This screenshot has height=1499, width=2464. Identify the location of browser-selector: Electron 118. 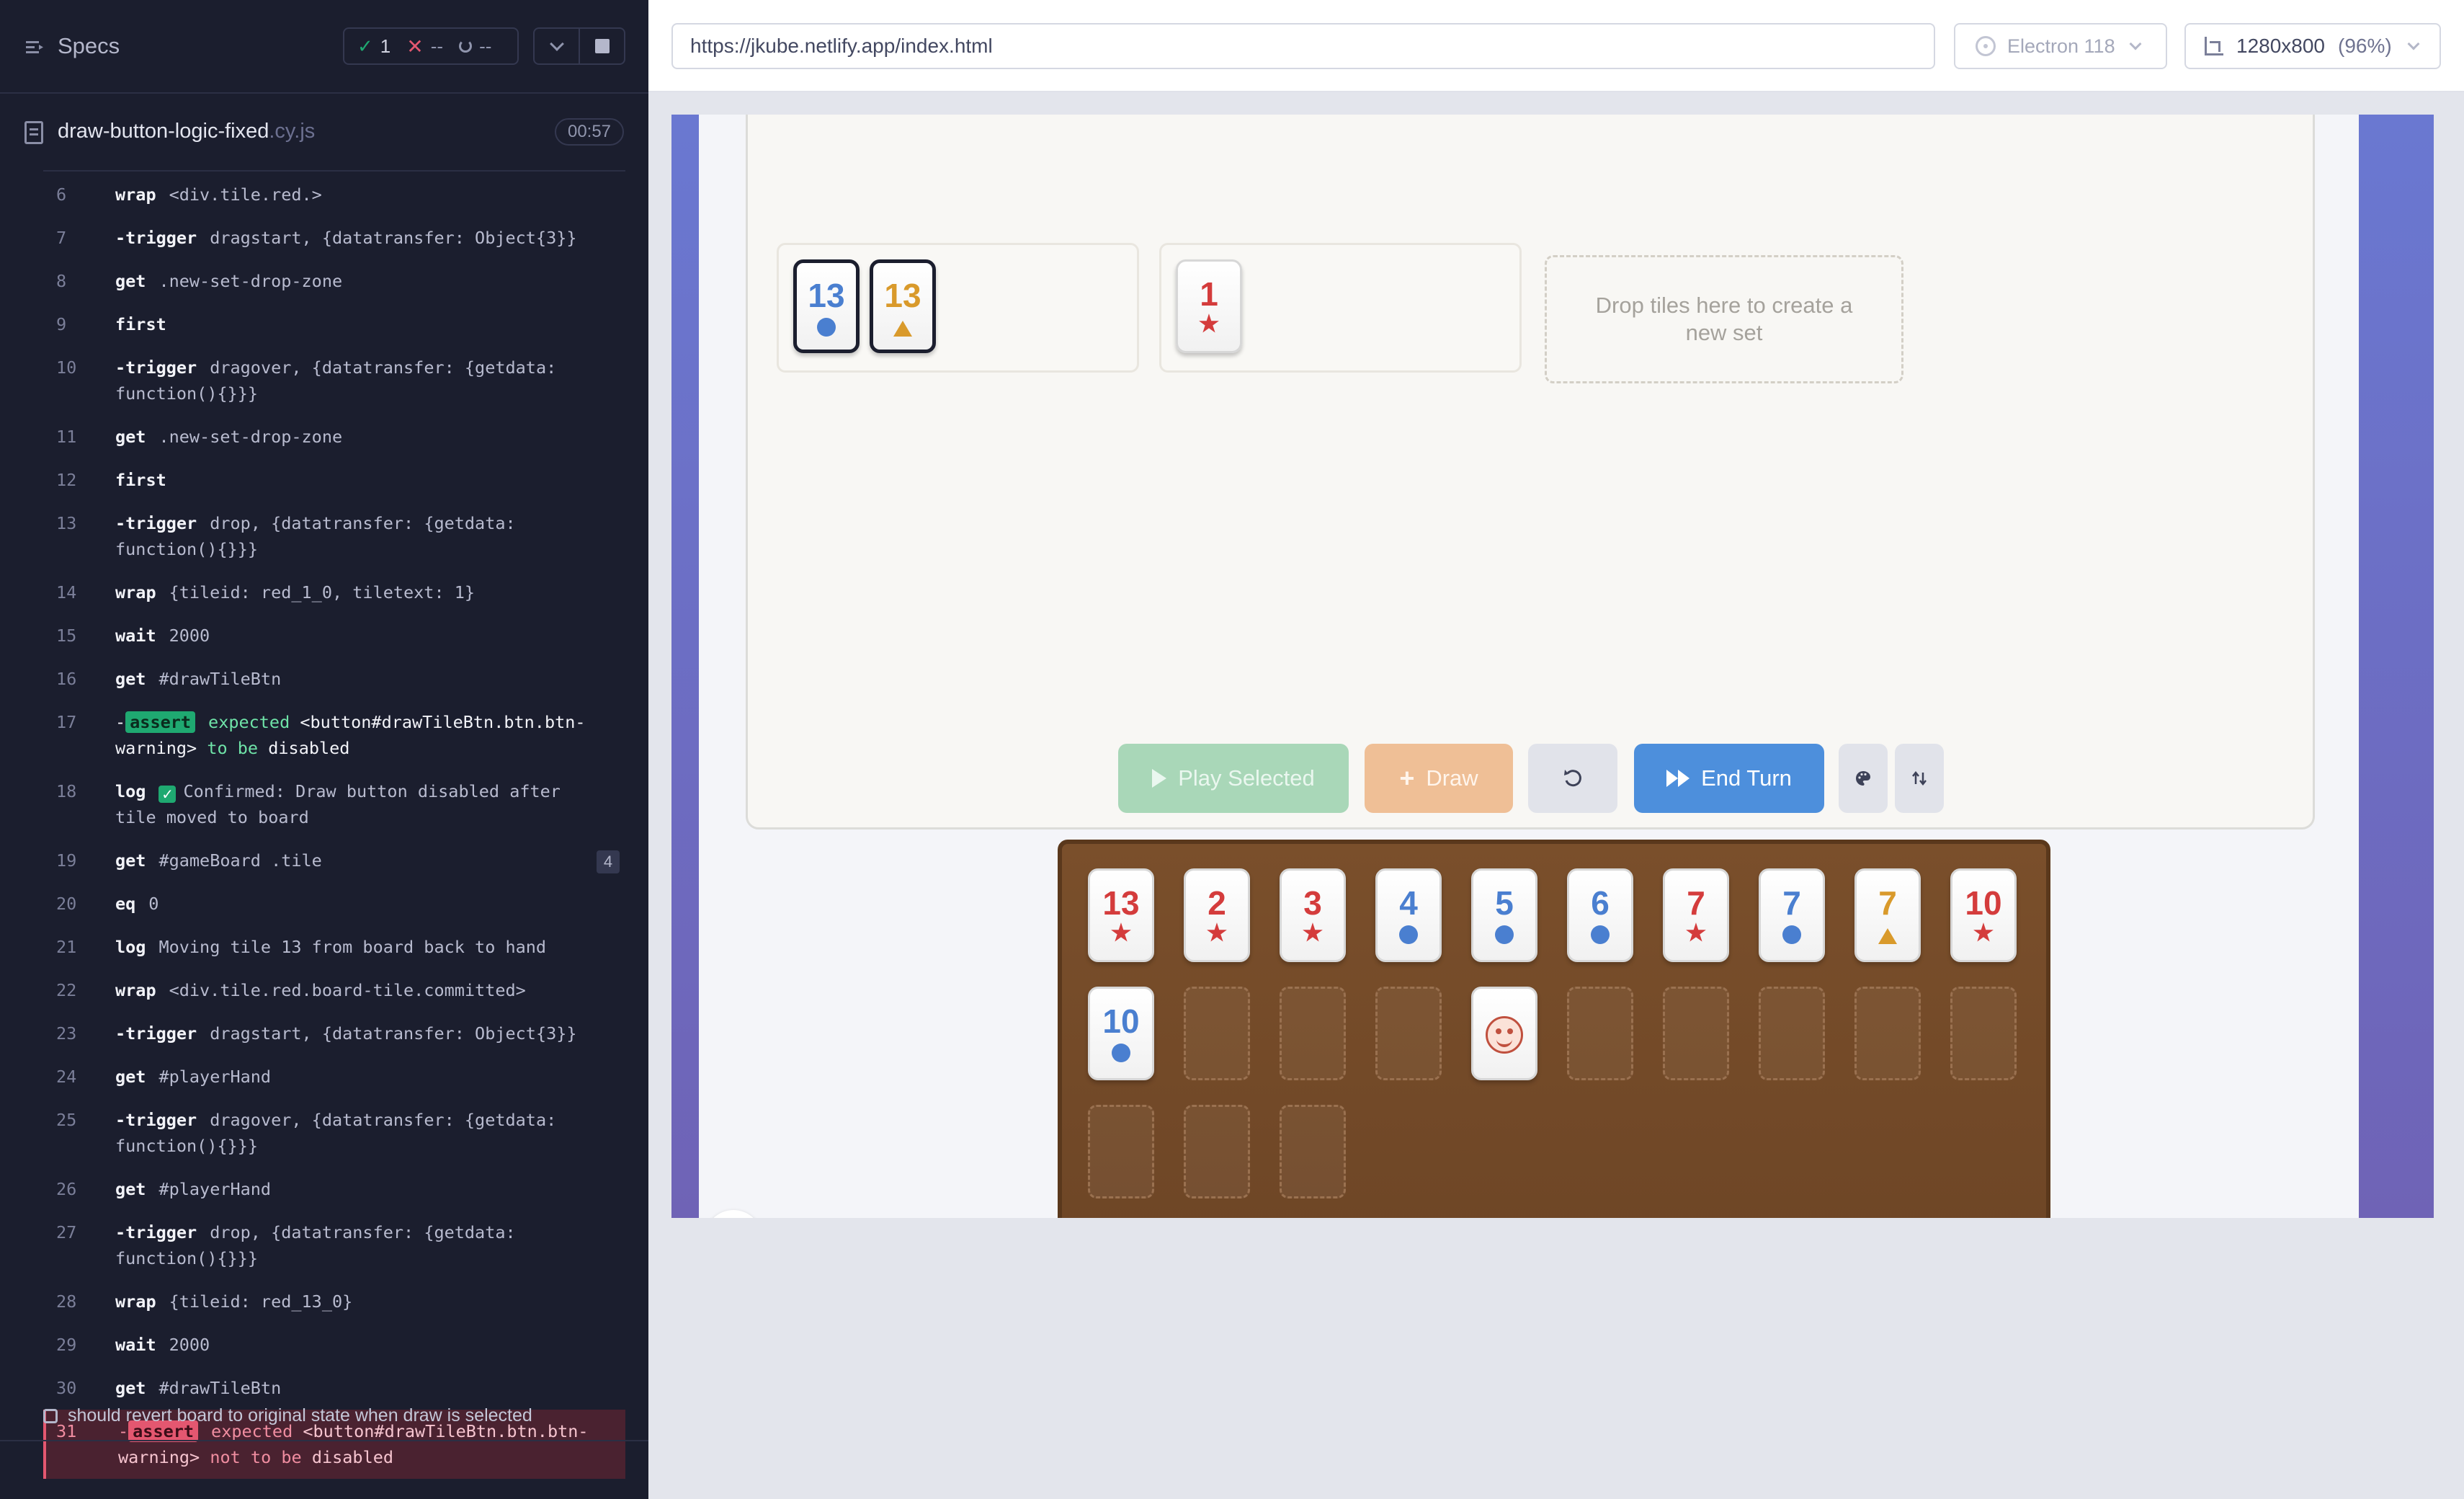
(2060, 46).